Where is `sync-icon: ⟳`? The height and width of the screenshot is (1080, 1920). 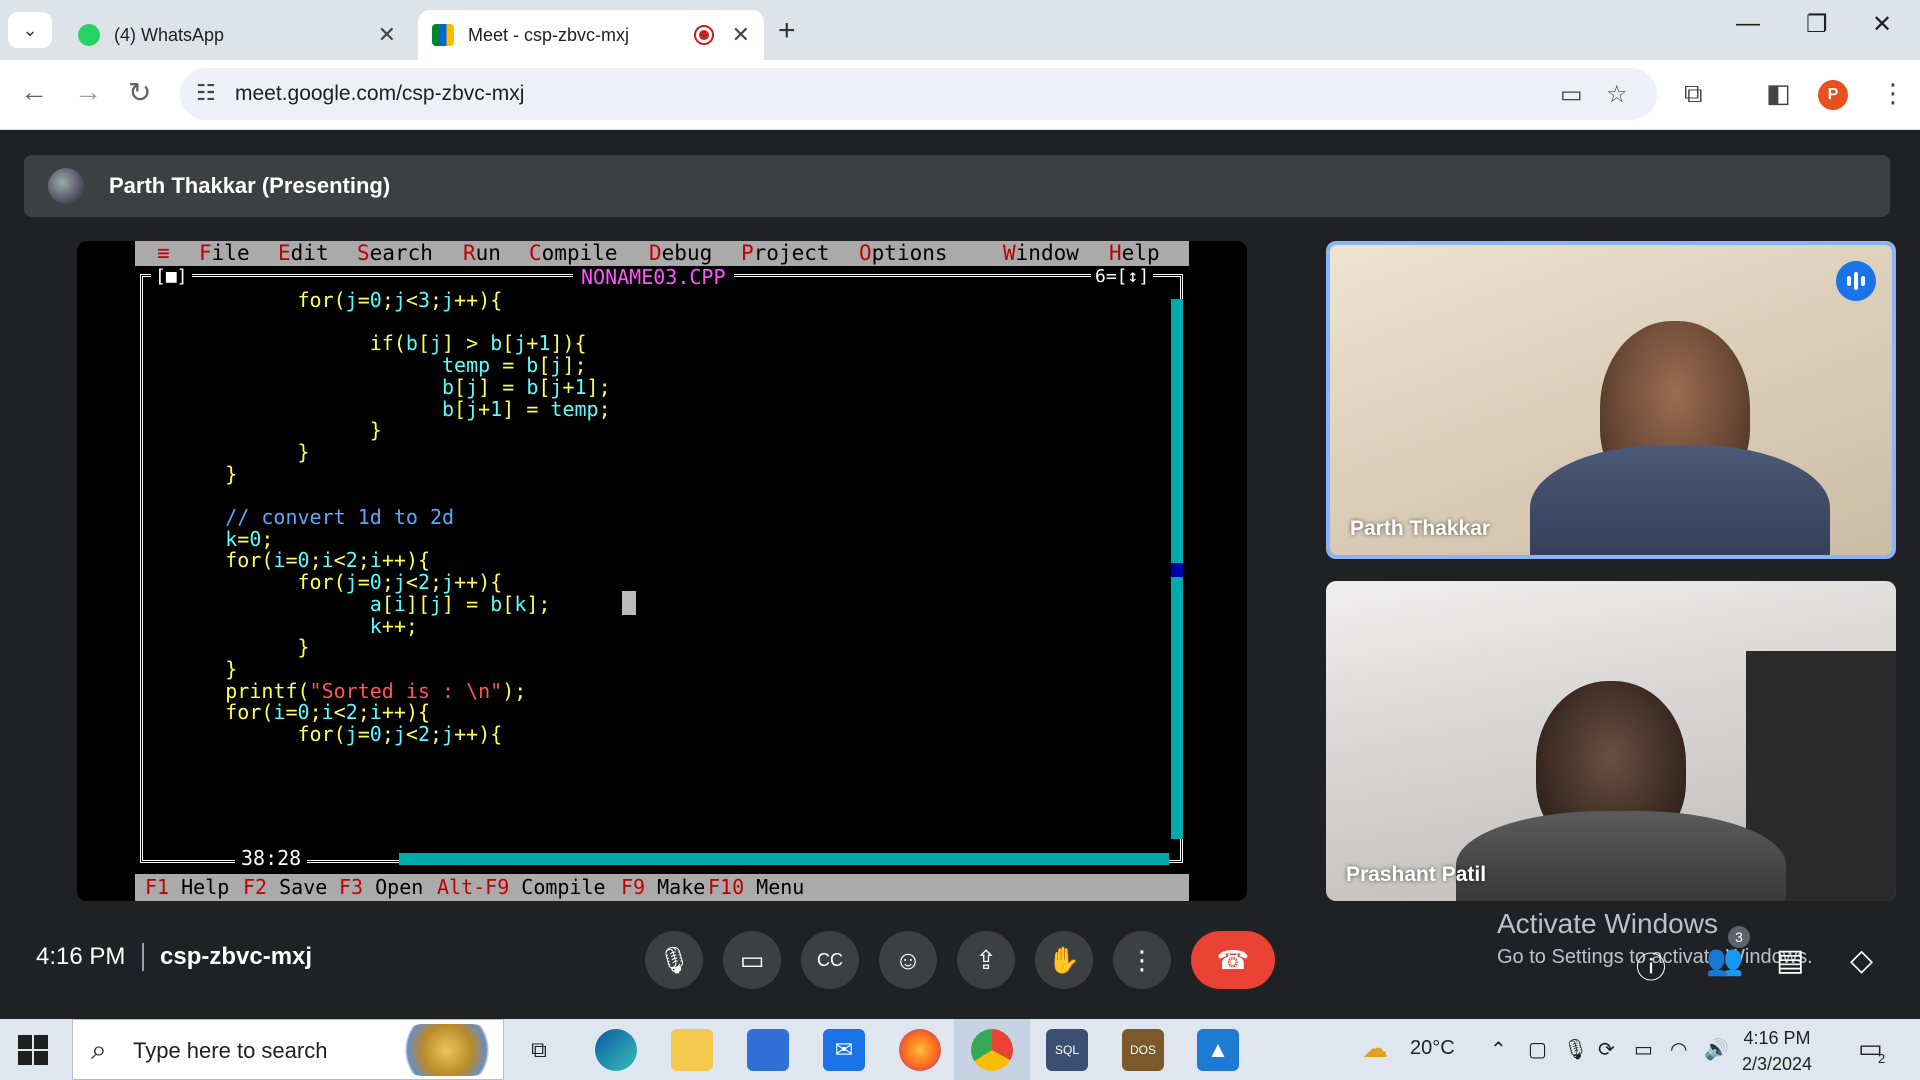 sync-icon: ⟳ is located at coordinates (1606, 1049).